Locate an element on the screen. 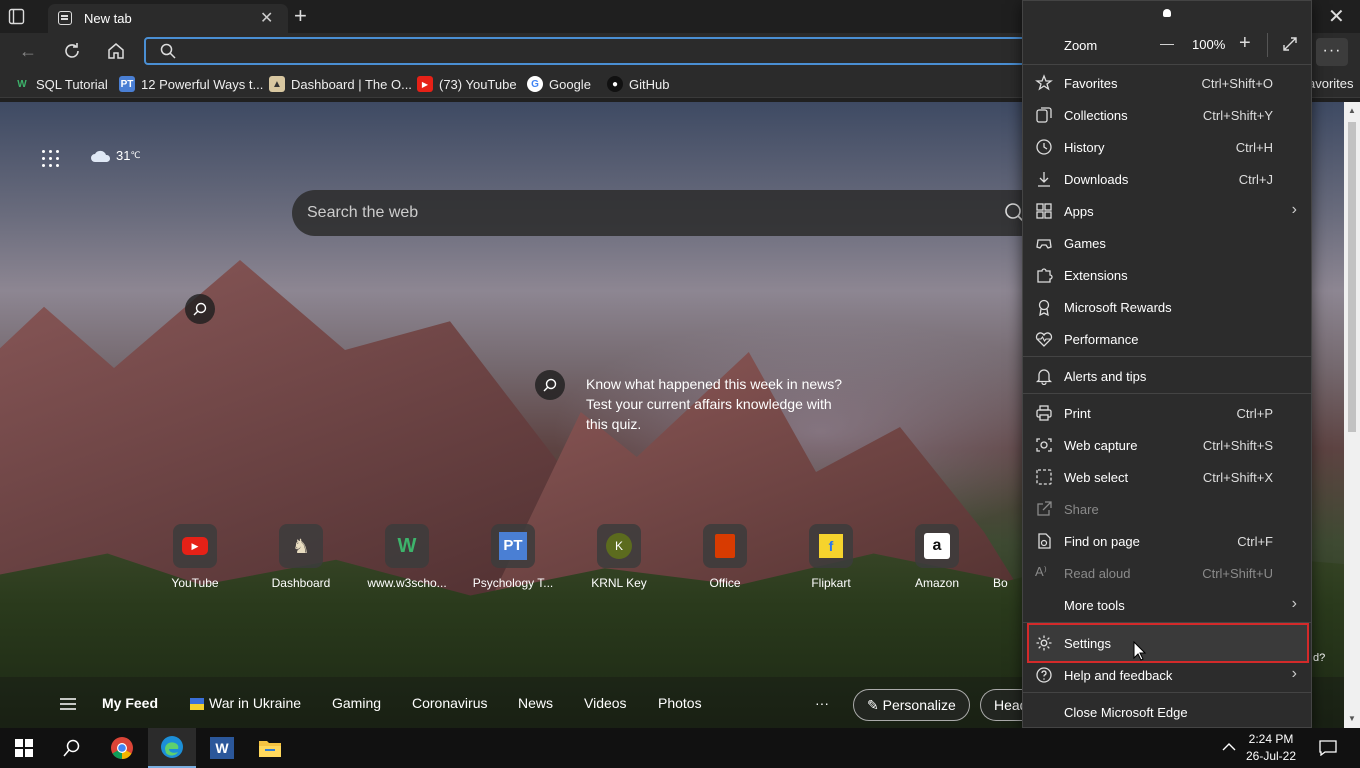 The image size is (1360, 768). scroll-down-arrow: ▼ is located at coordinates (1352, 718).